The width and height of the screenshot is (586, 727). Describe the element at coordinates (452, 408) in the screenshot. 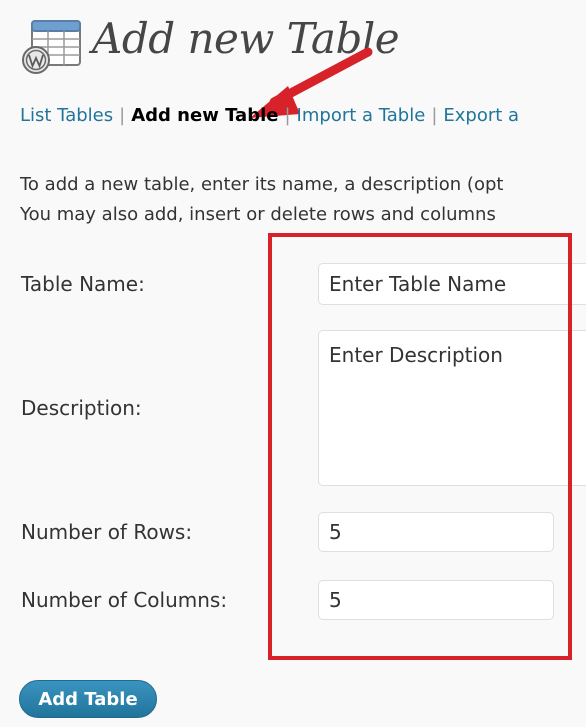

I see `description-input: Enter Description` at that location.